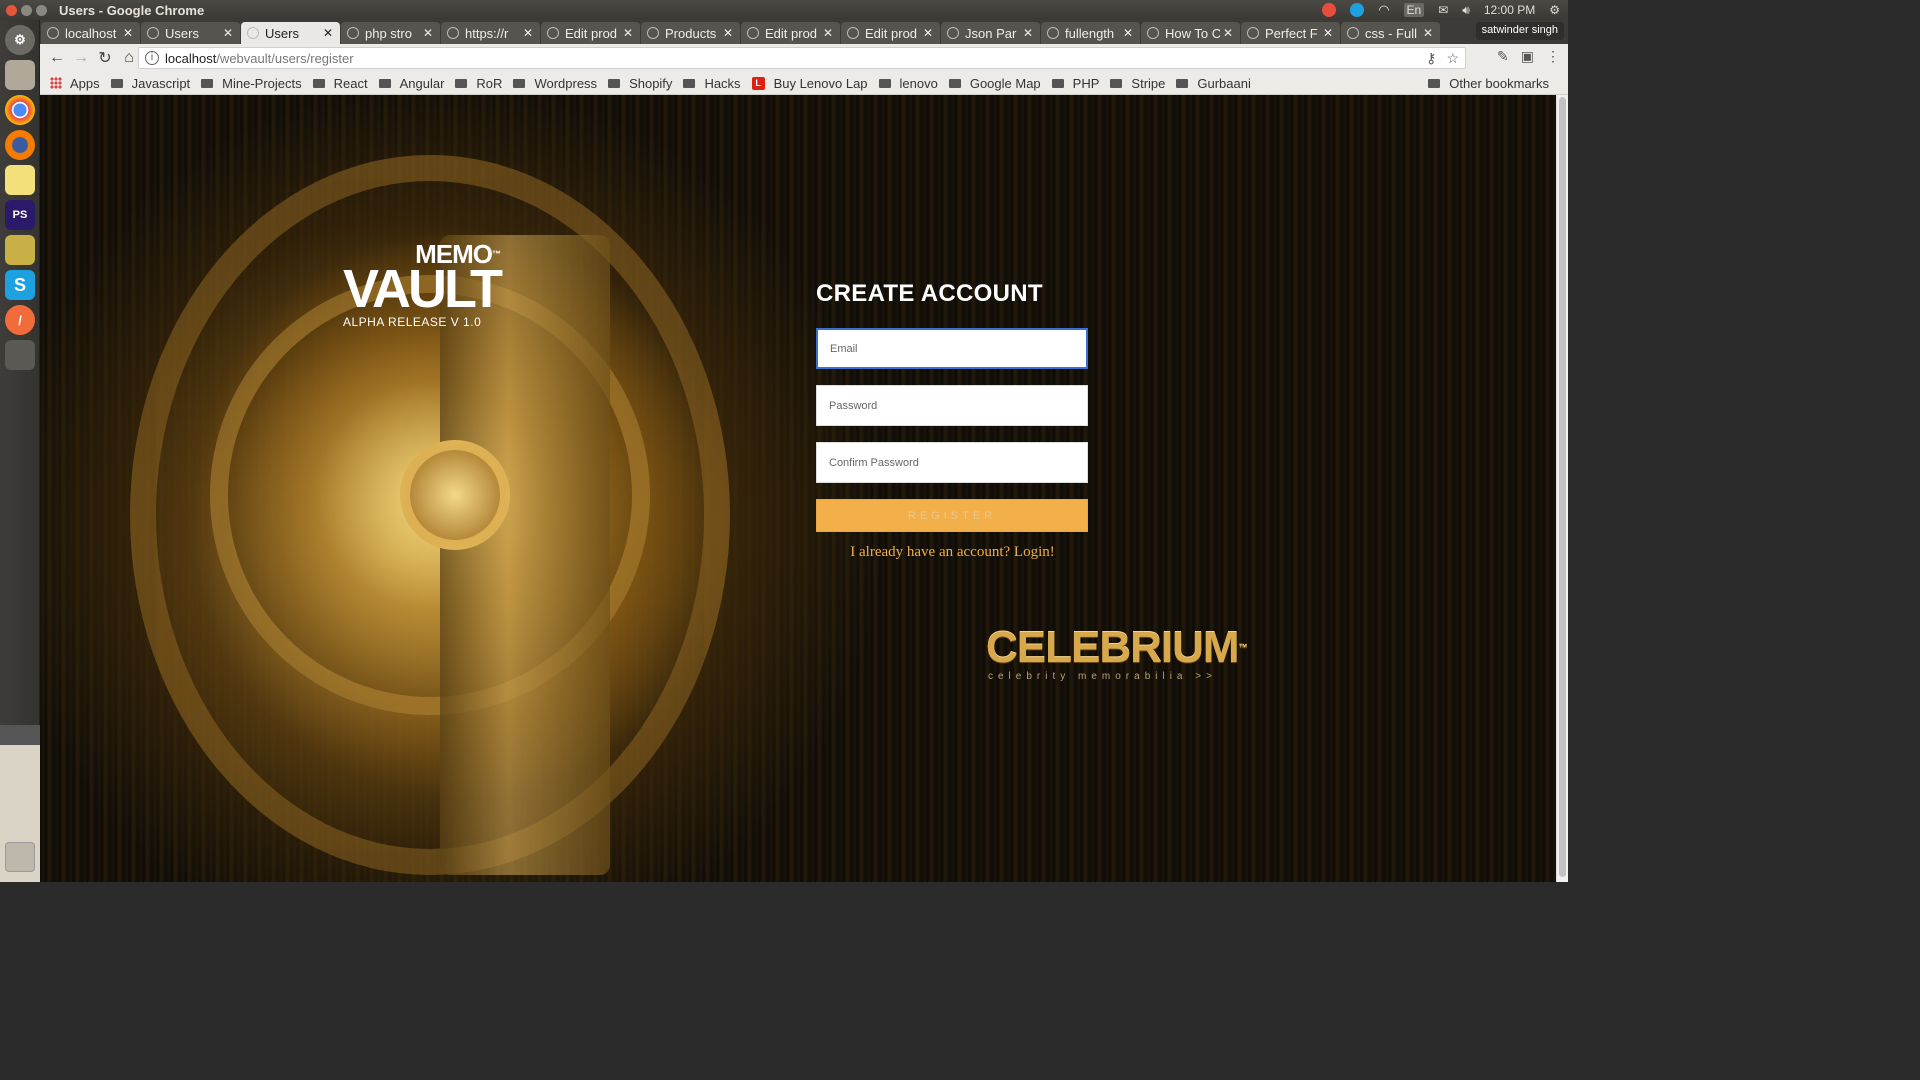 The width and height of the screenshot is (1920, 1080). I want to click on email-field, so click(952, 348).